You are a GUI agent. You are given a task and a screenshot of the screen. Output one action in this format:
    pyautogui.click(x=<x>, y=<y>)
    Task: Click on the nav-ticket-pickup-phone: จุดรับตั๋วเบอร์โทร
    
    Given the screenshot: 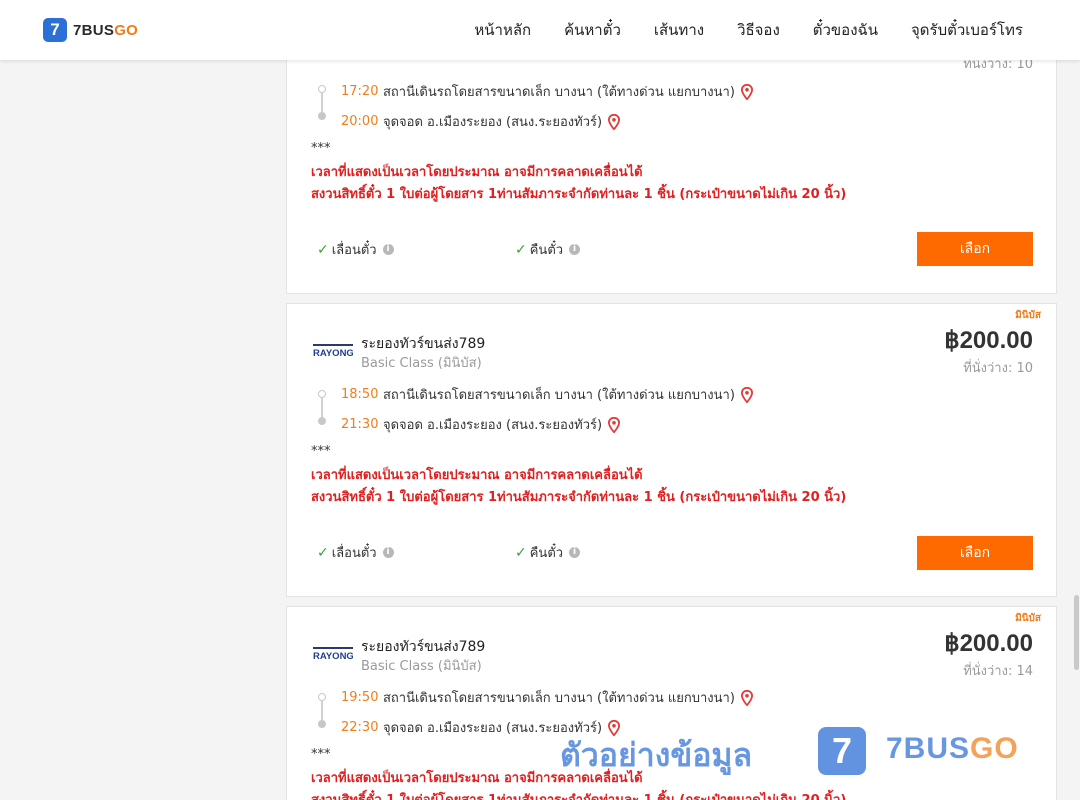 What is the action you would take?
    pyautogui.click(x=967, y=30)
    